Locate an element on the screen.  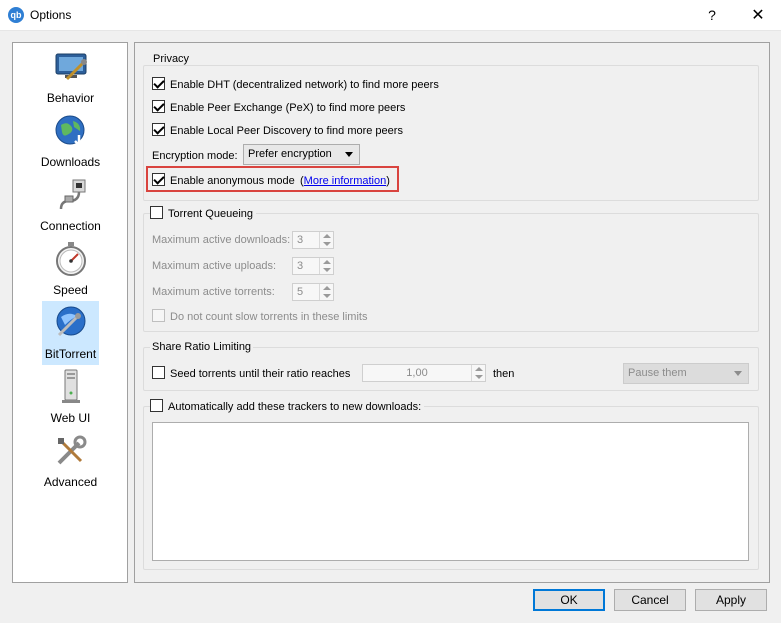
seed-ratio-checkbox: Seed torrents until their ratio reaches is located at coordinates (251, 373).